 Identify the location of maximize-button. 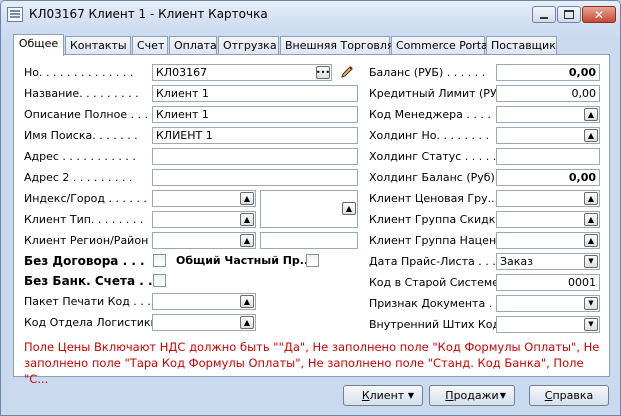
(569, 14).